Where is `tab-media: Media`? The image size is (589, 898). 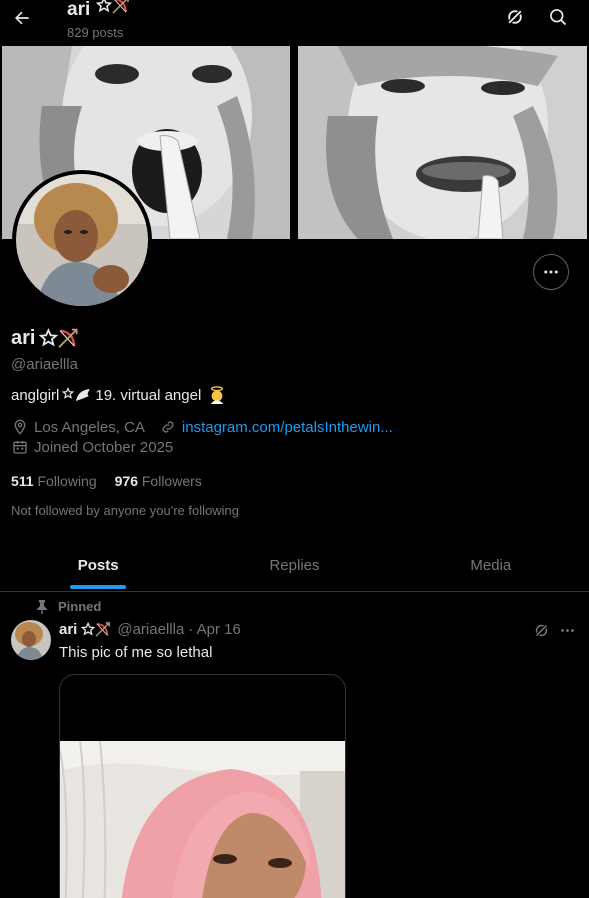
tab-media: Media is located at coordinates (491, 565).